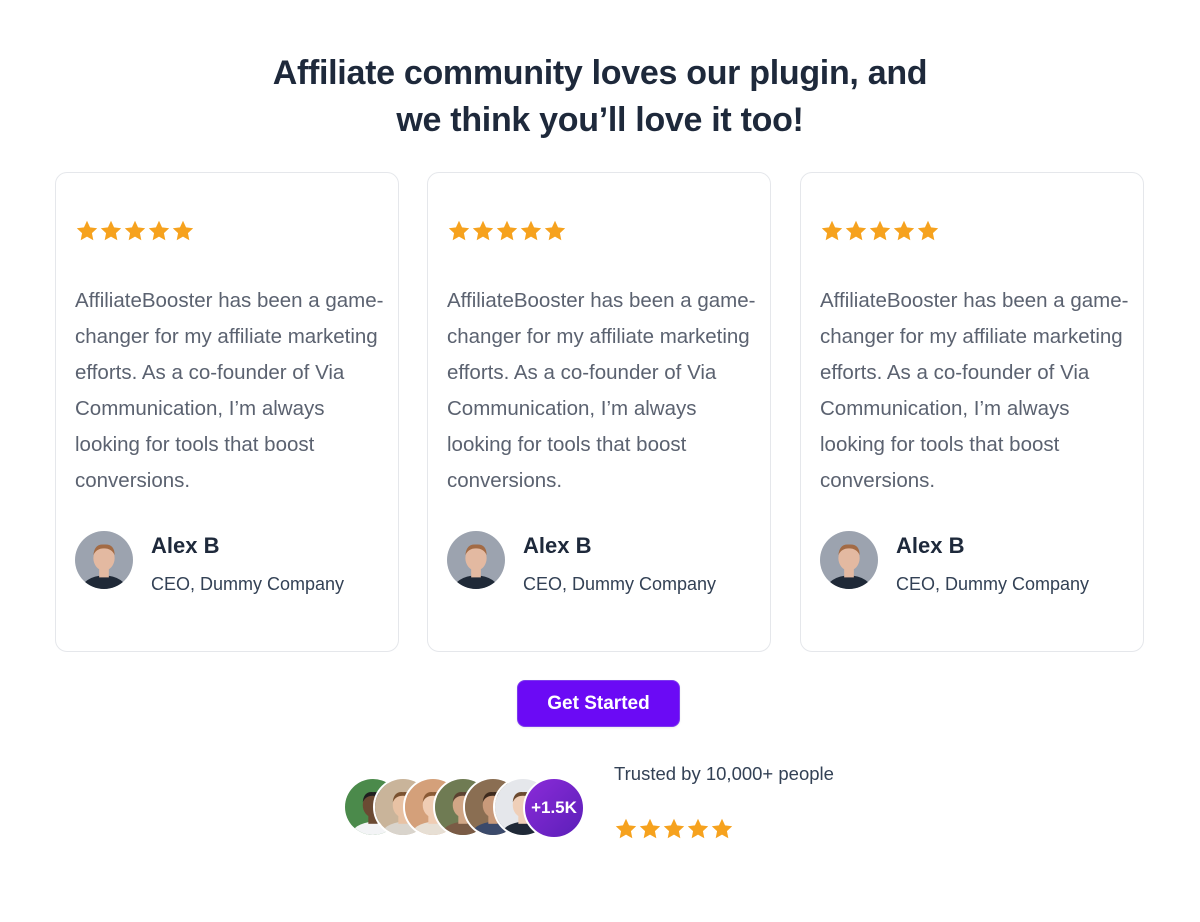 The height and width of the screenshot is (922, 1200). What do you see at coordinates (554, 808) in the screenshot?
I see `more-users-badge: +1.5K` at bounding box center [554, 808].